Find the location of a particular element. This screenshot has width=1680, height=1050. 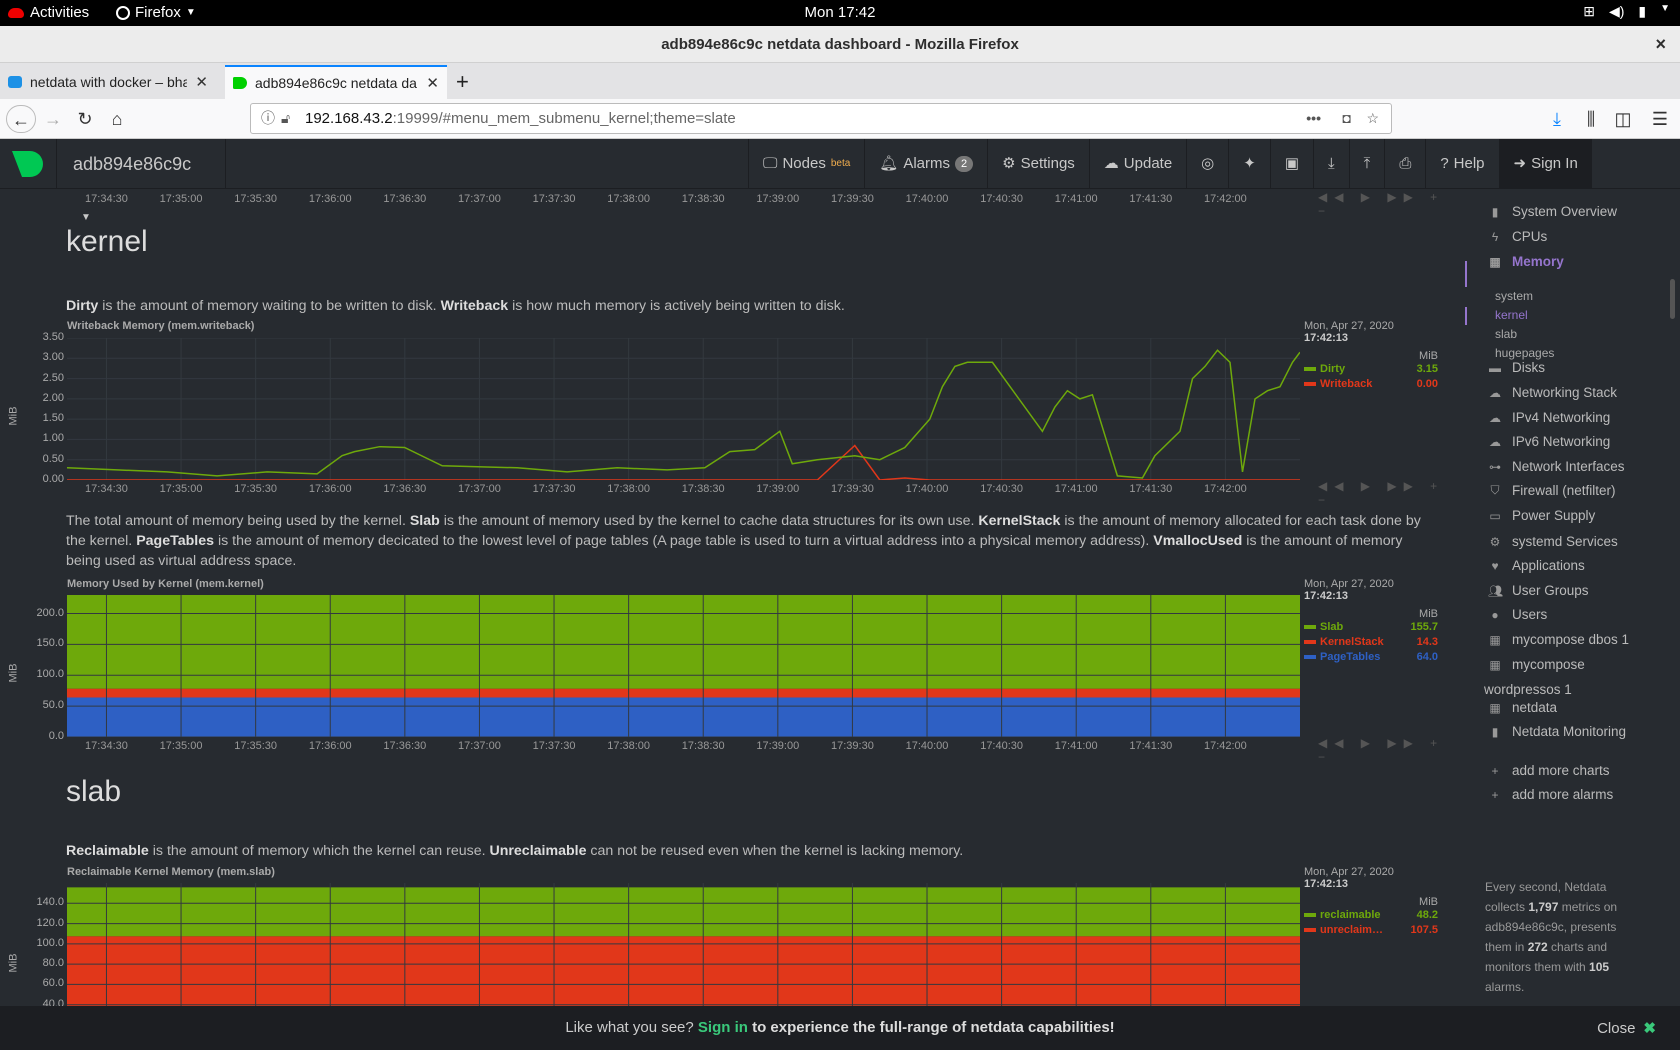

legend-row-unreclaimable: unreclaim… 107.5 is located at coordinates (1371, 930).